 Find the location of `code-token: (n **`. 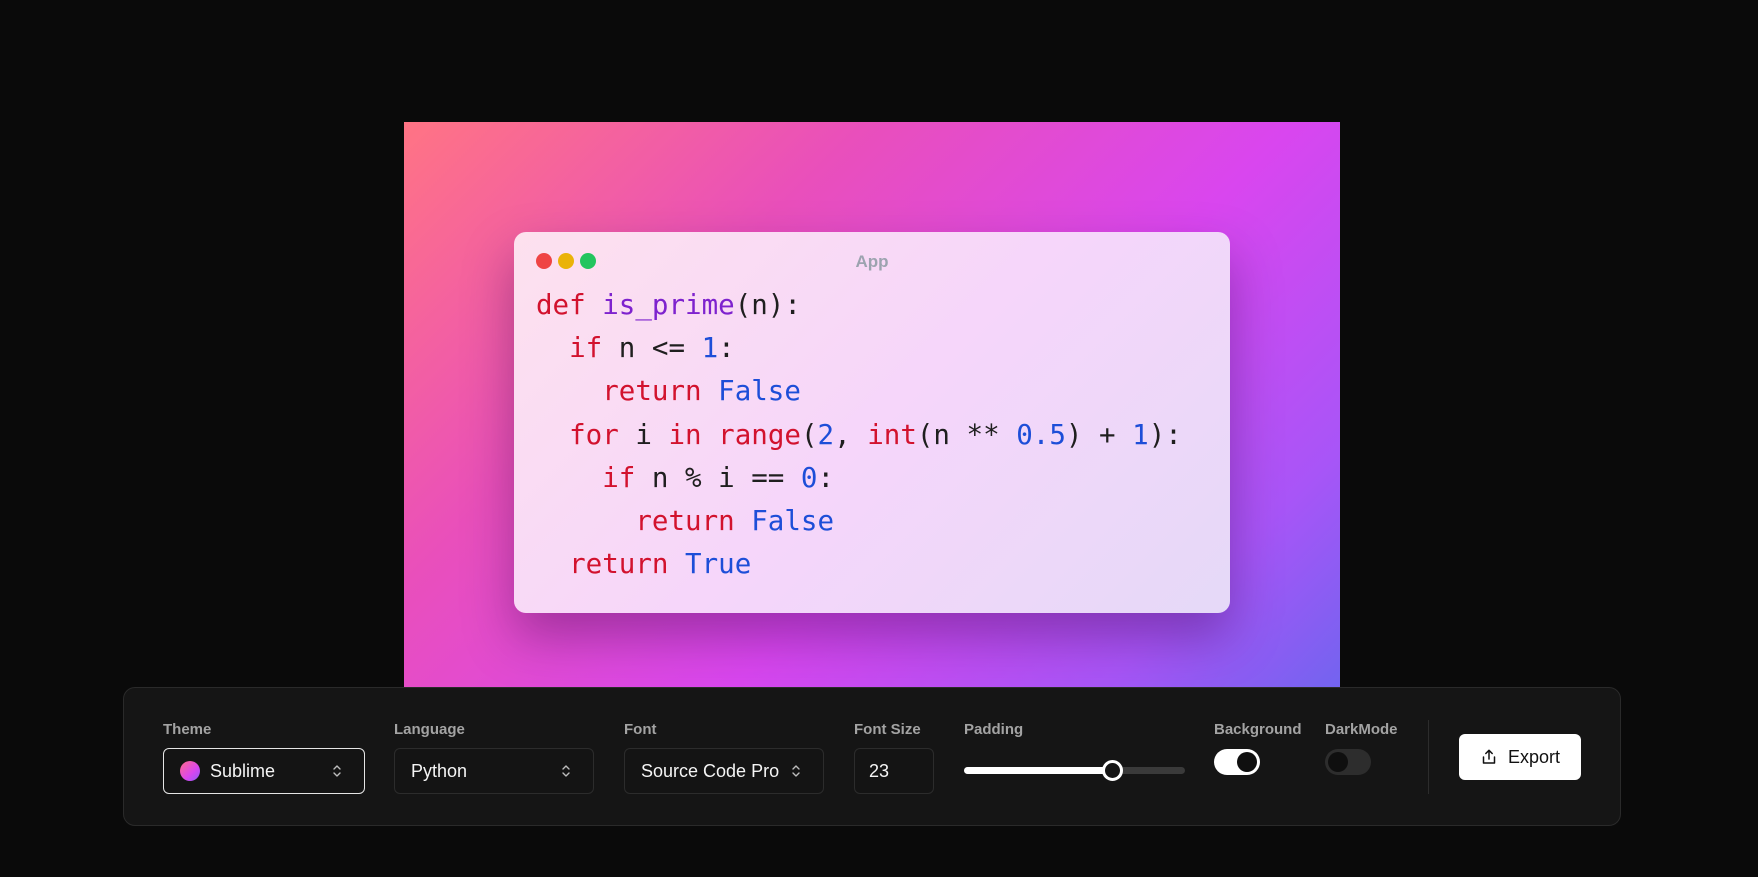

code-token: (n ** is located at coordinates (966, 434).